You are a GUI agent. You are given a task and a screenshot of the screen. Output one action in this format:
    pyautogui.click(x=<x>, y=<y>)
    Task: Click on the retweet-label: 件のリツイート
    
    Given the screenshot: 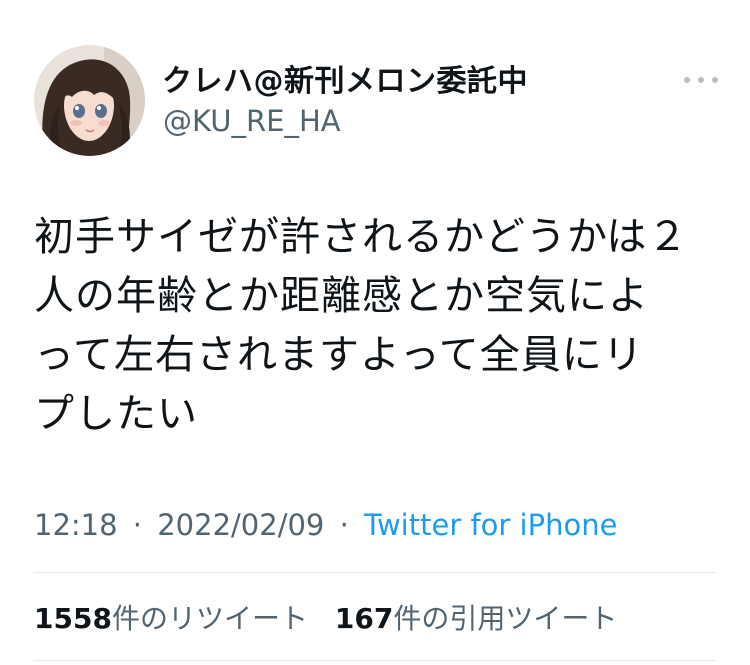 What is the action you would take?
    pyautogui.click(x=209, y=618)
    